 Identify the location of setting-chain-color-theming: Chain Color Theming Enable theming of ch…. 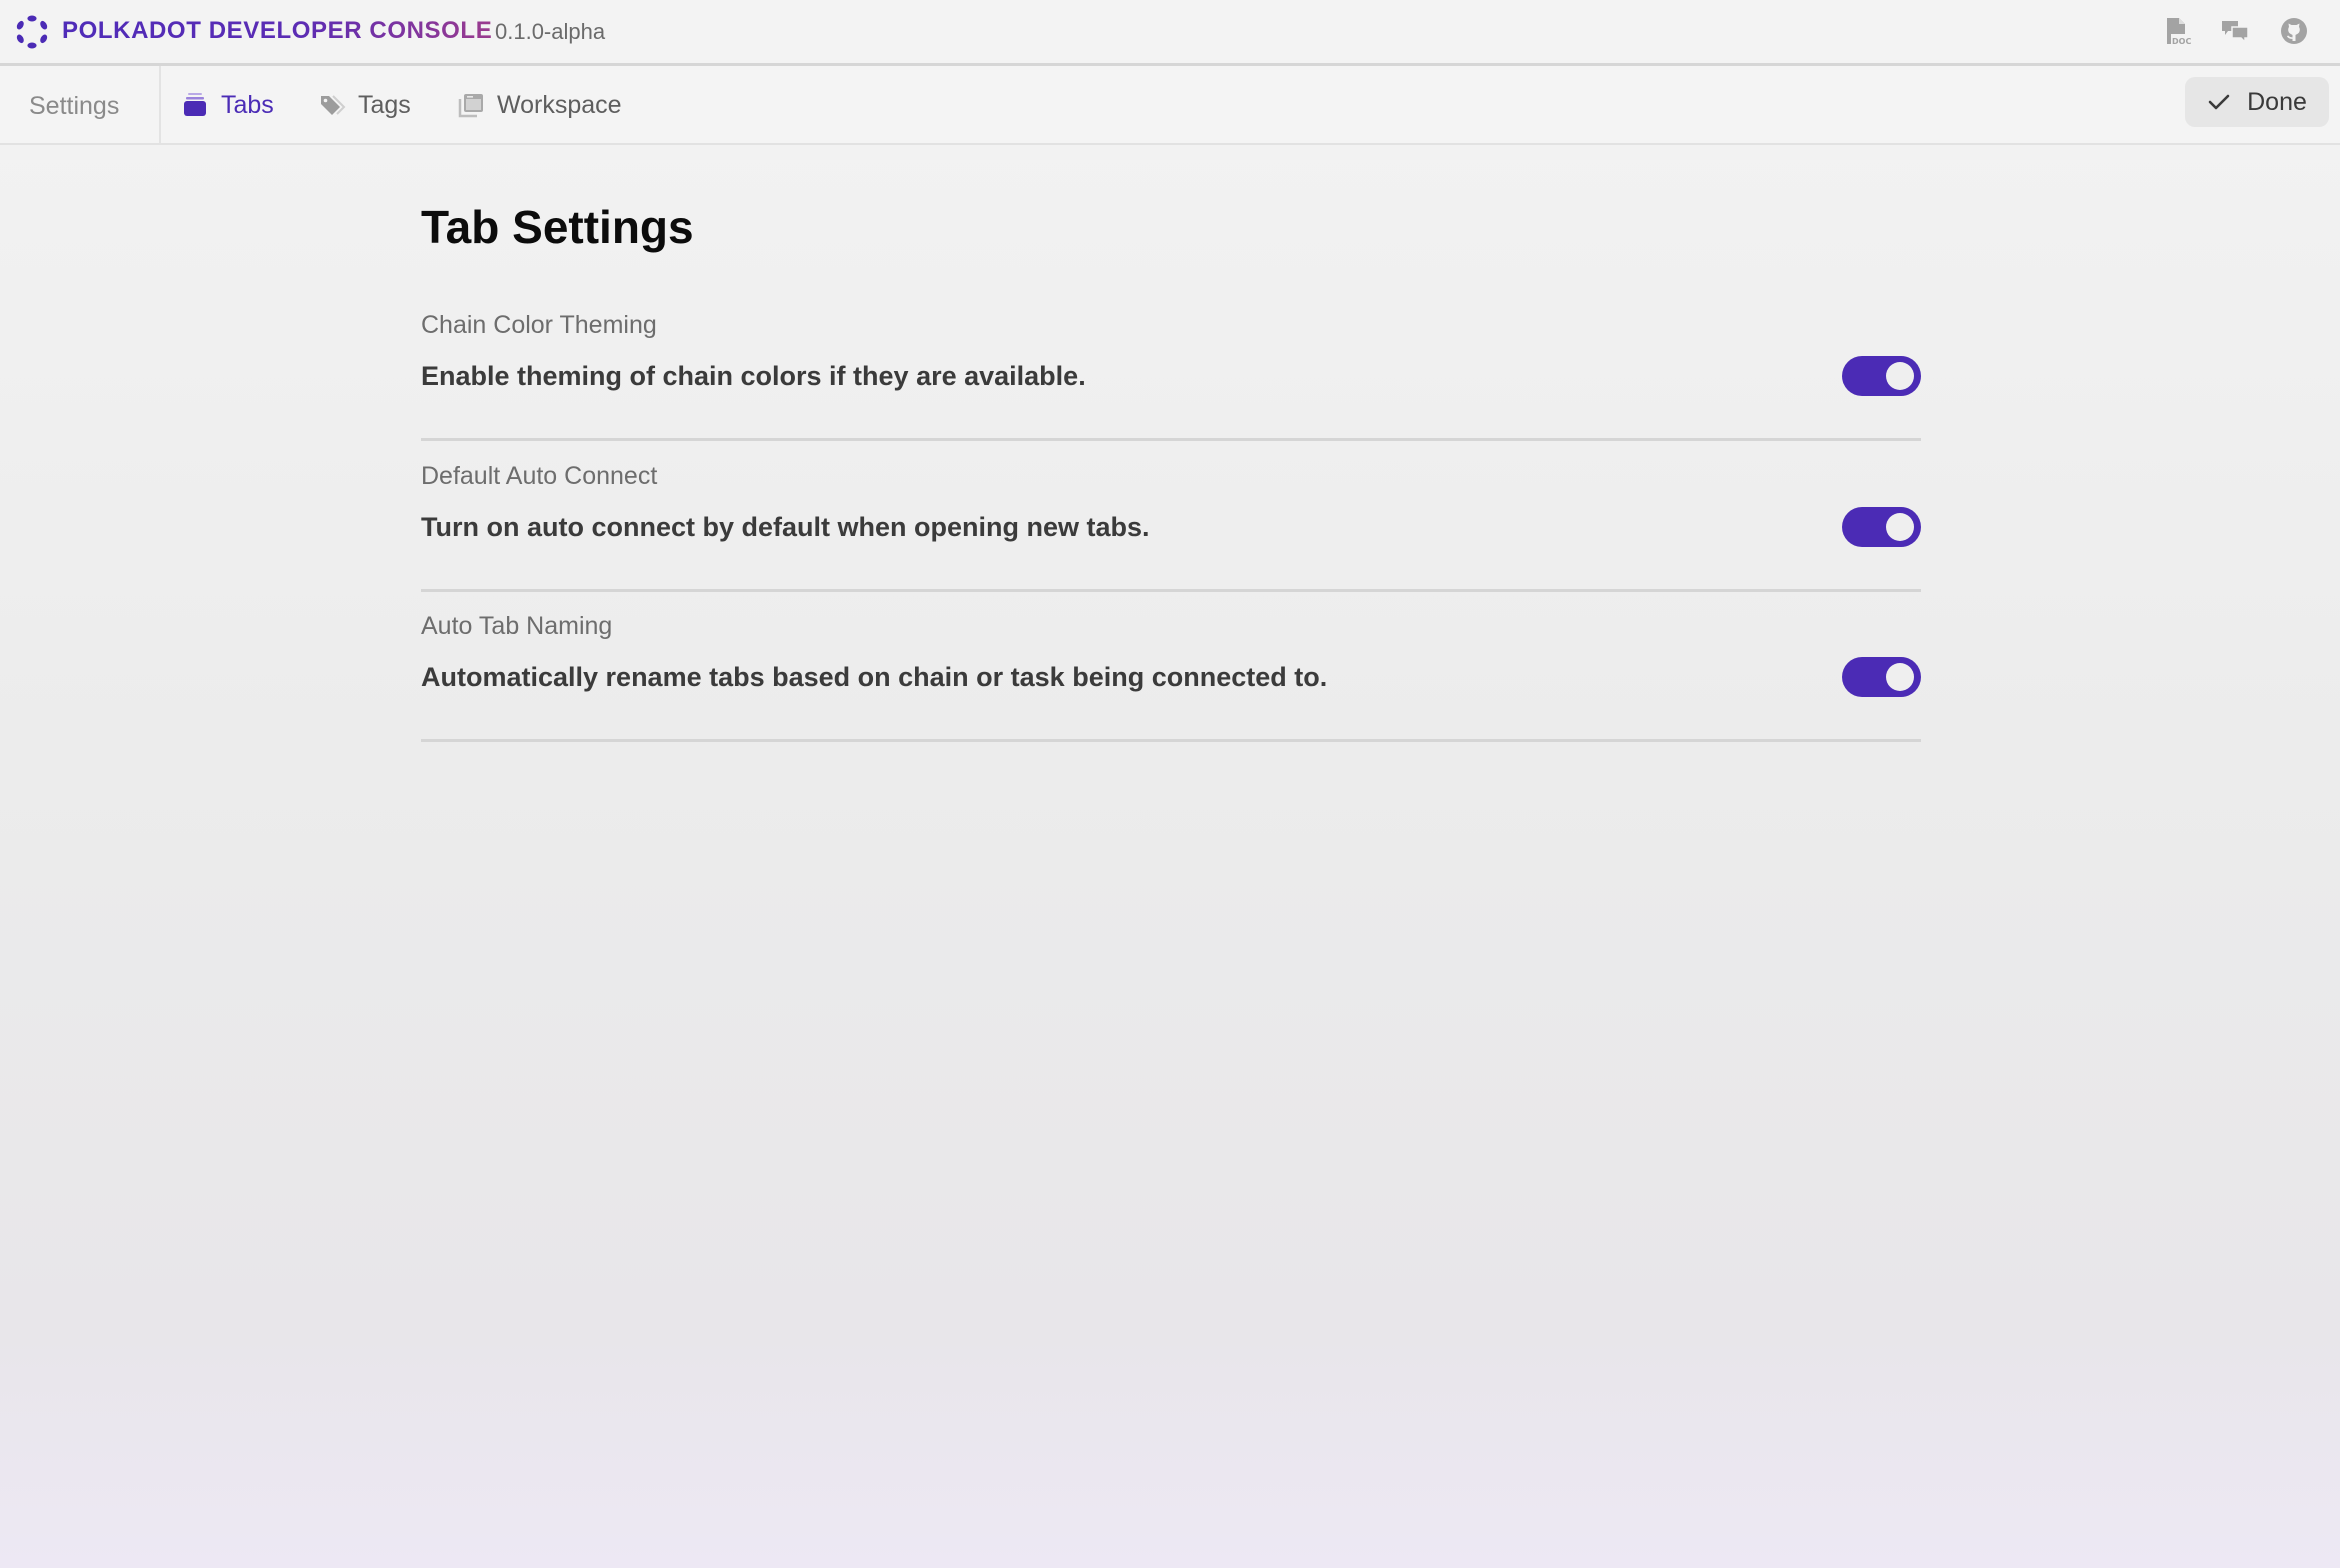
(1171, 376).